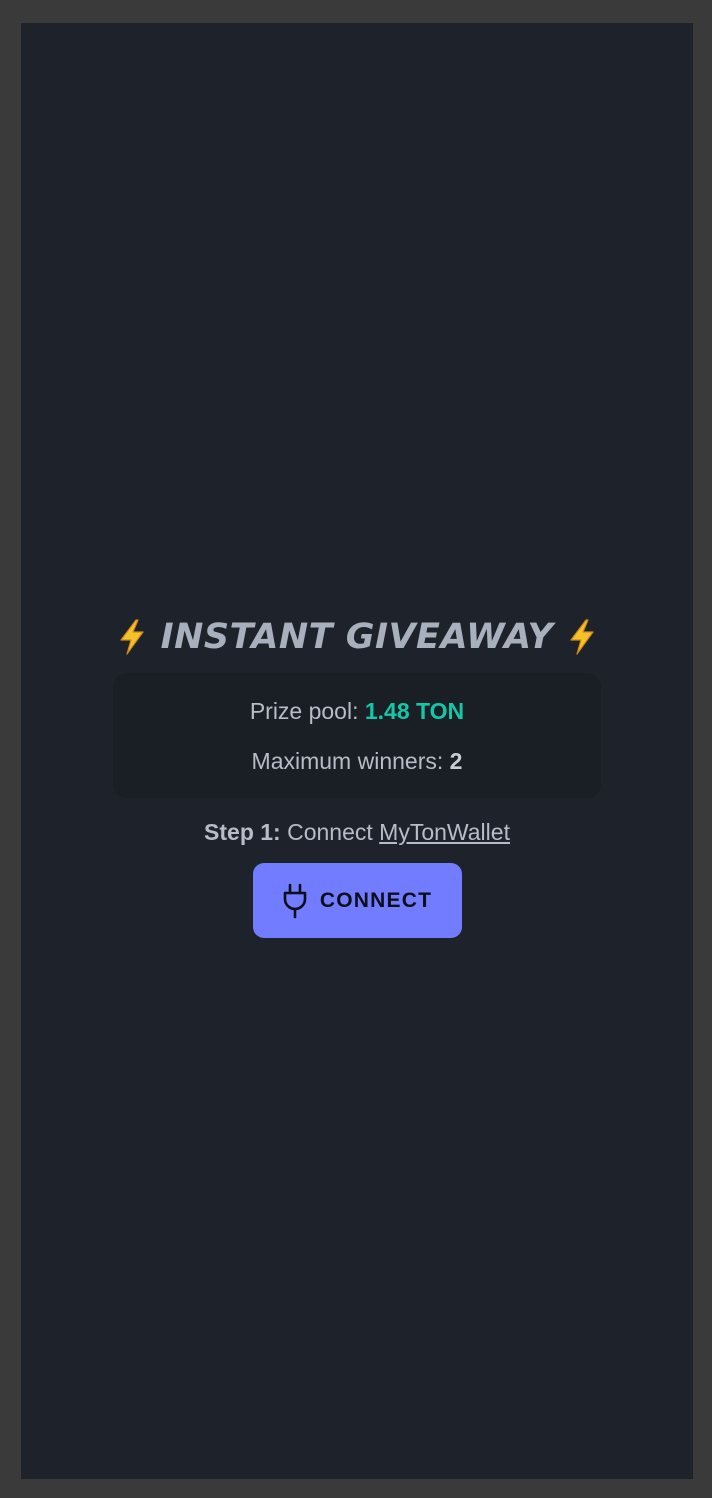 The image size is (712, 1498). Describe the element at coordinates (347, 760) in the screenshot. I see `max-winners-label: Maximum winners:` at that location.